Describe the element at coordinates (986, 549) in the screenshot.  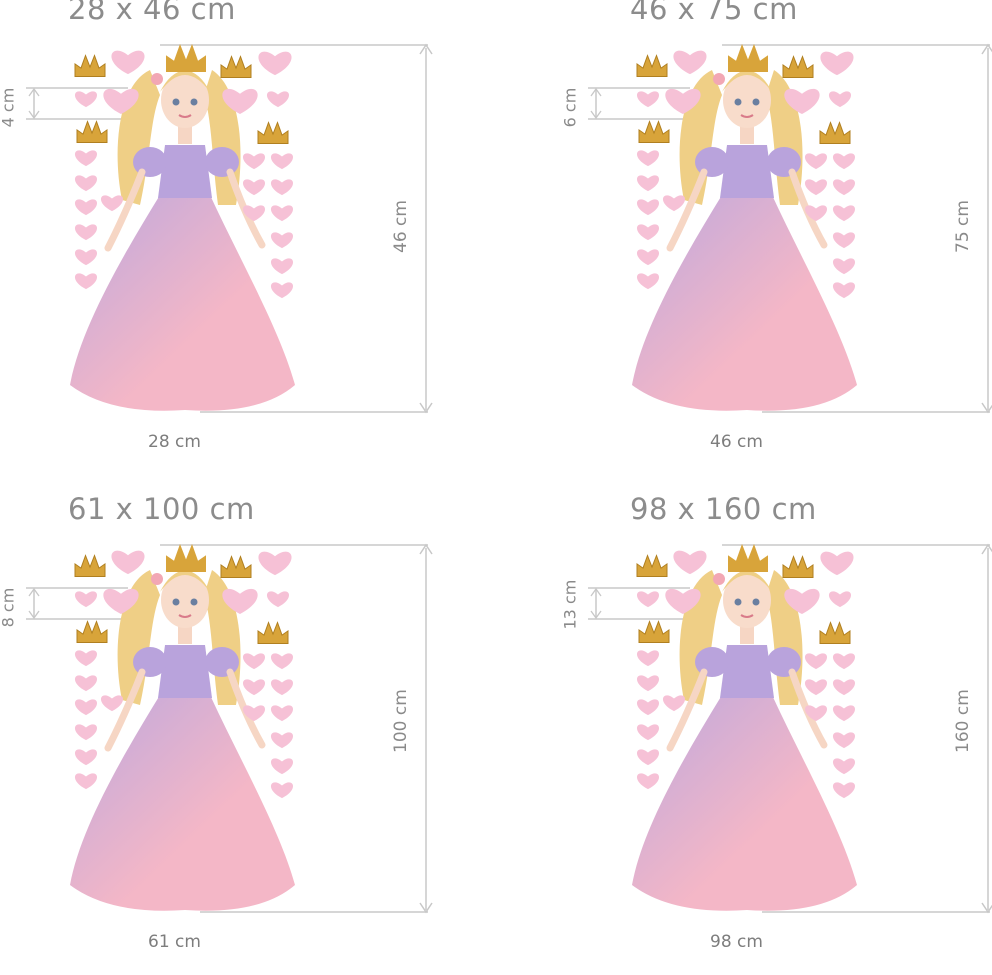
I see `arrow-up-icon` at that location.